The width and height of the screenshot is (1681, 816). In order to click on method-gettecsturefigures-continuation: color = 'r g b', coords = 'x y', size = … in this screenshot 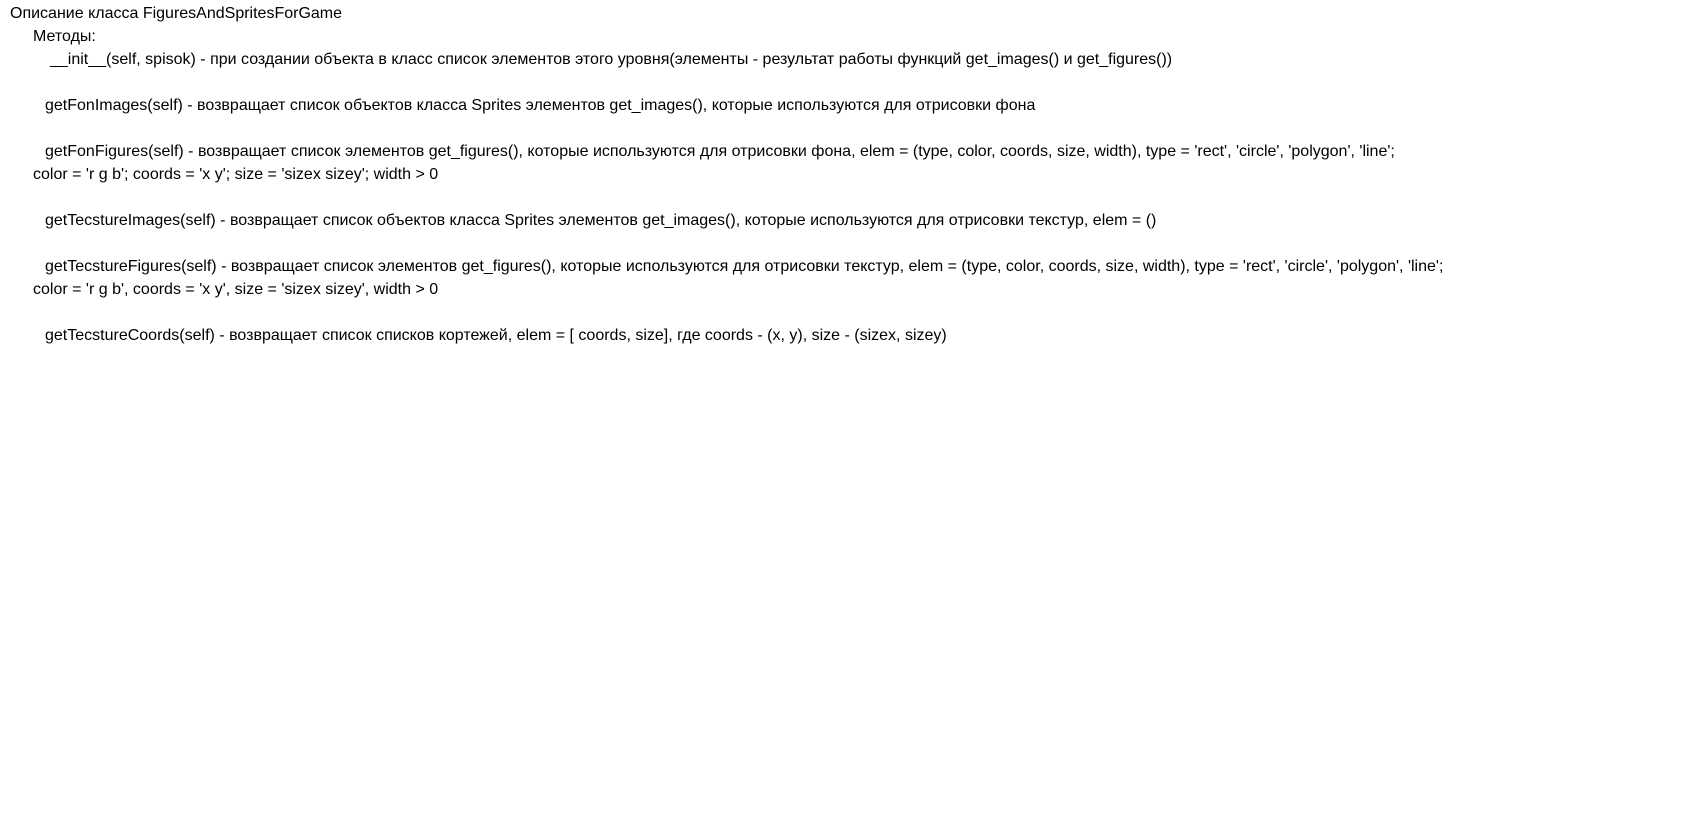, I will do `click(236, 289)`.